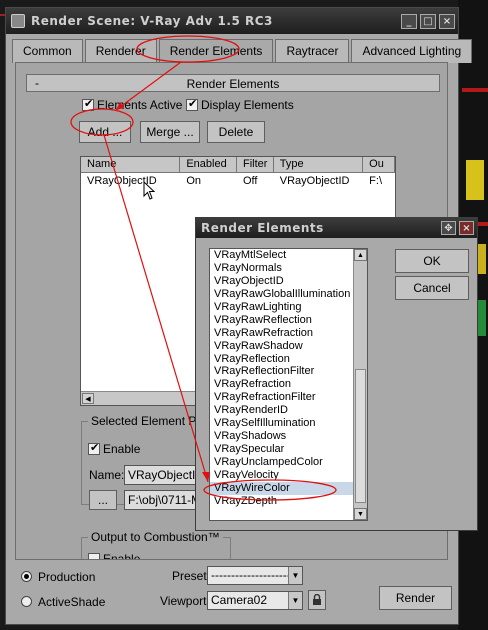 The image size is (488, 630). I want to click on list-item: VRaySpecular, so click(288, 449).